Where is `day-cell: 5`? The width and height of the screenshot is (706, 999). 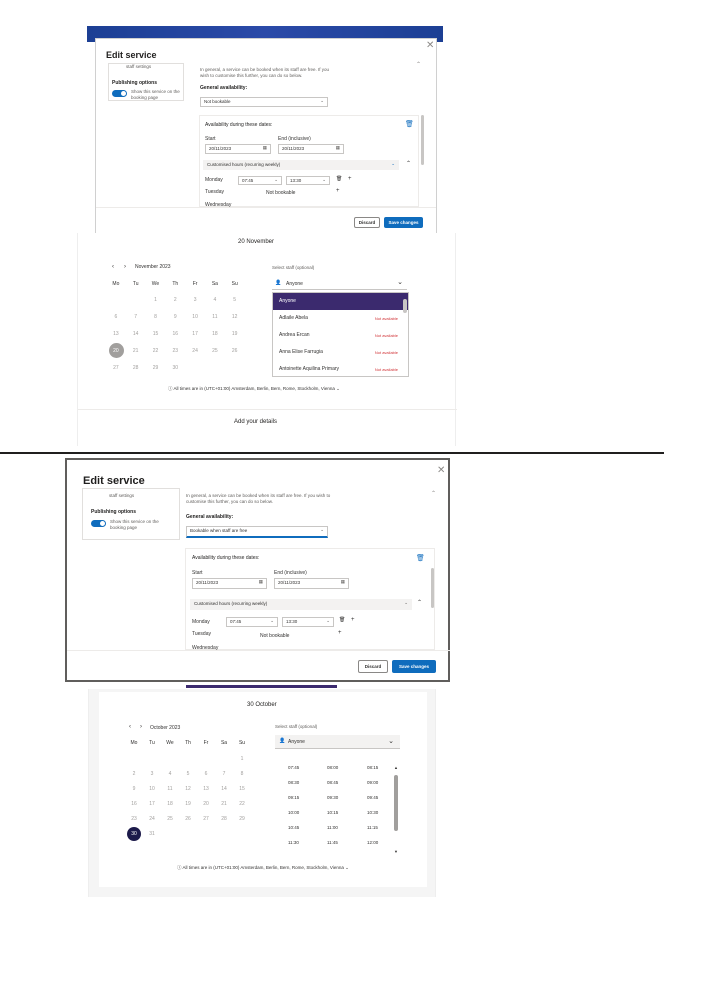 day-cell: 5 is located at coordinates (235, 300).